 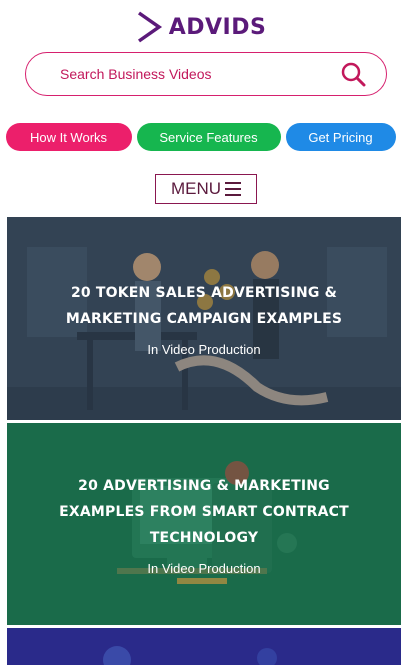 I want to click on service-features-button: Service Features, so click(x=208, y=137).